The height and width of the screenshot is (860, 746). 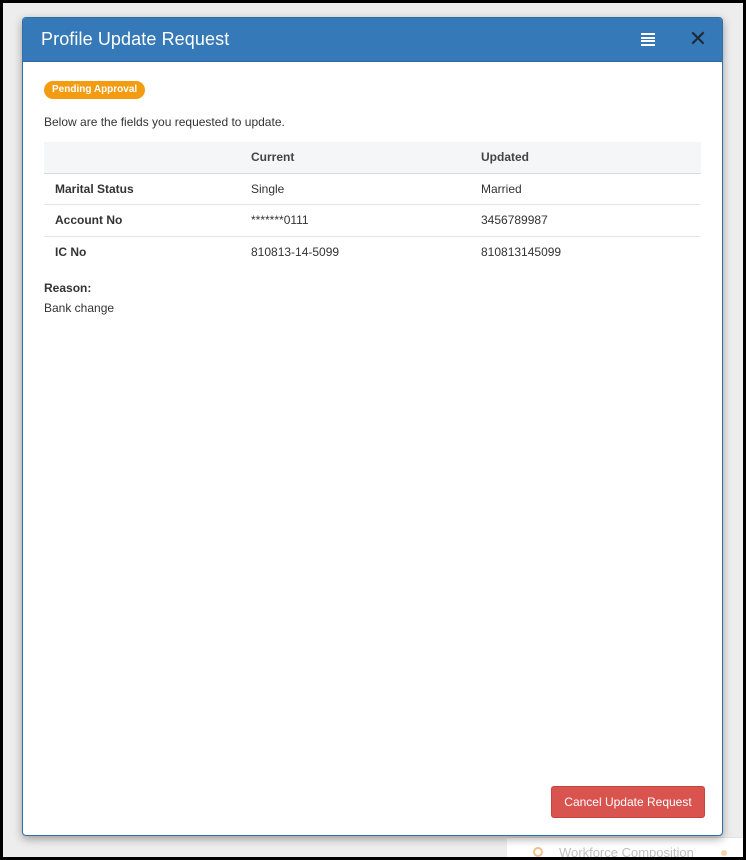 I want to click on table-row: Account No *******0111 3456789987, so click(x=372, y=220).